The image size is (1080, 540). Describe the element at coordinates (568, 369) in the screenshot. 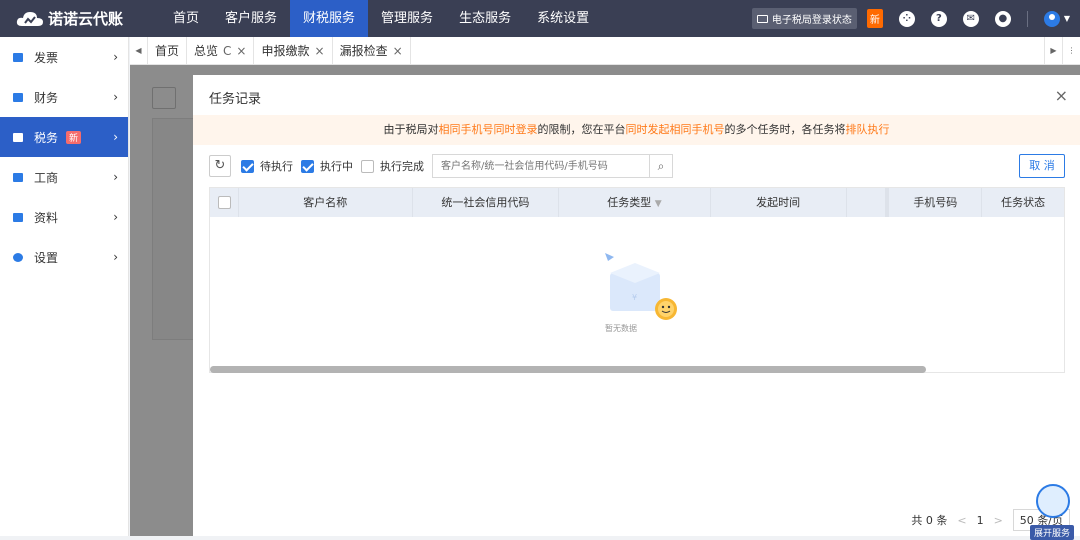

I see `horizontal-scrollbar` at that location.